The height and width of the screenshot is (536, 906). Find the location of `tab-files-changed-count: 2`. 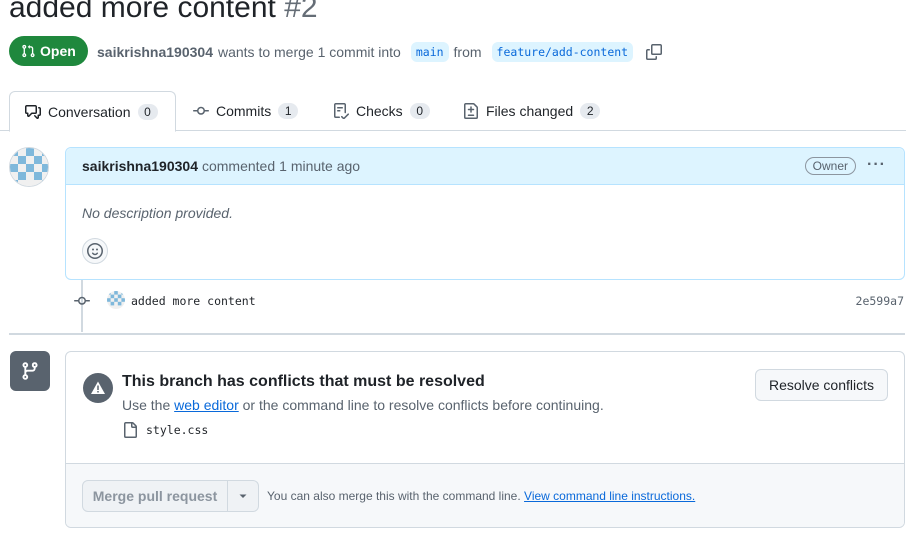

tab-files-changed-count: 2 is located at coordinates (590, 111).